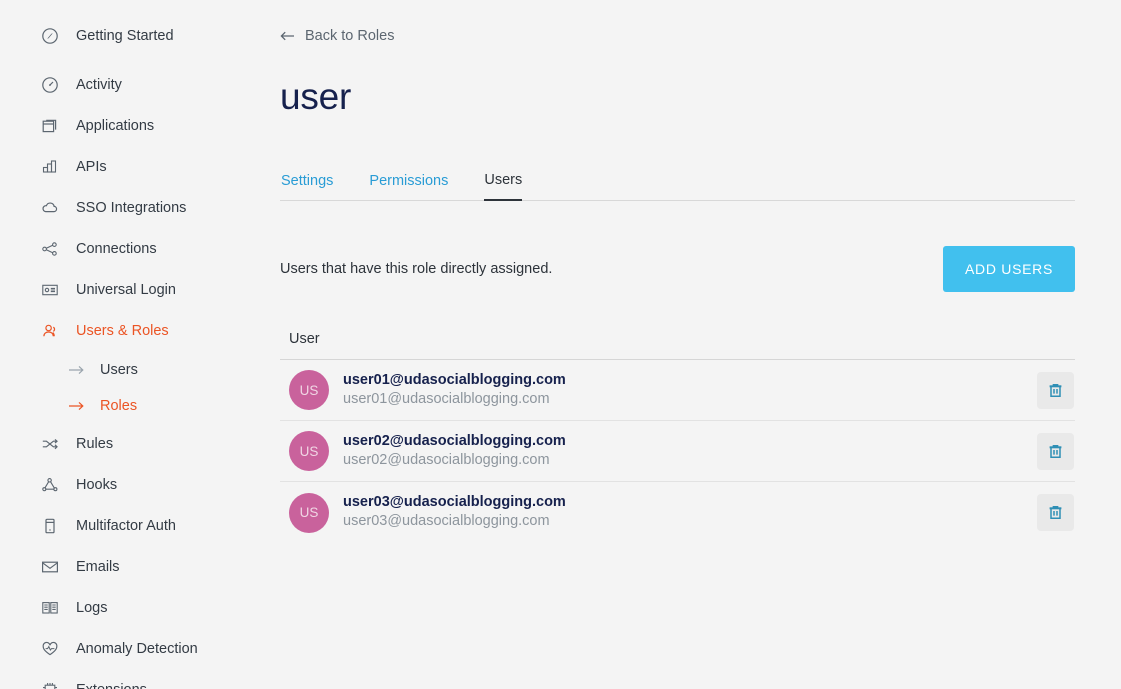  I want to click on users-icon, so click(50, 331).